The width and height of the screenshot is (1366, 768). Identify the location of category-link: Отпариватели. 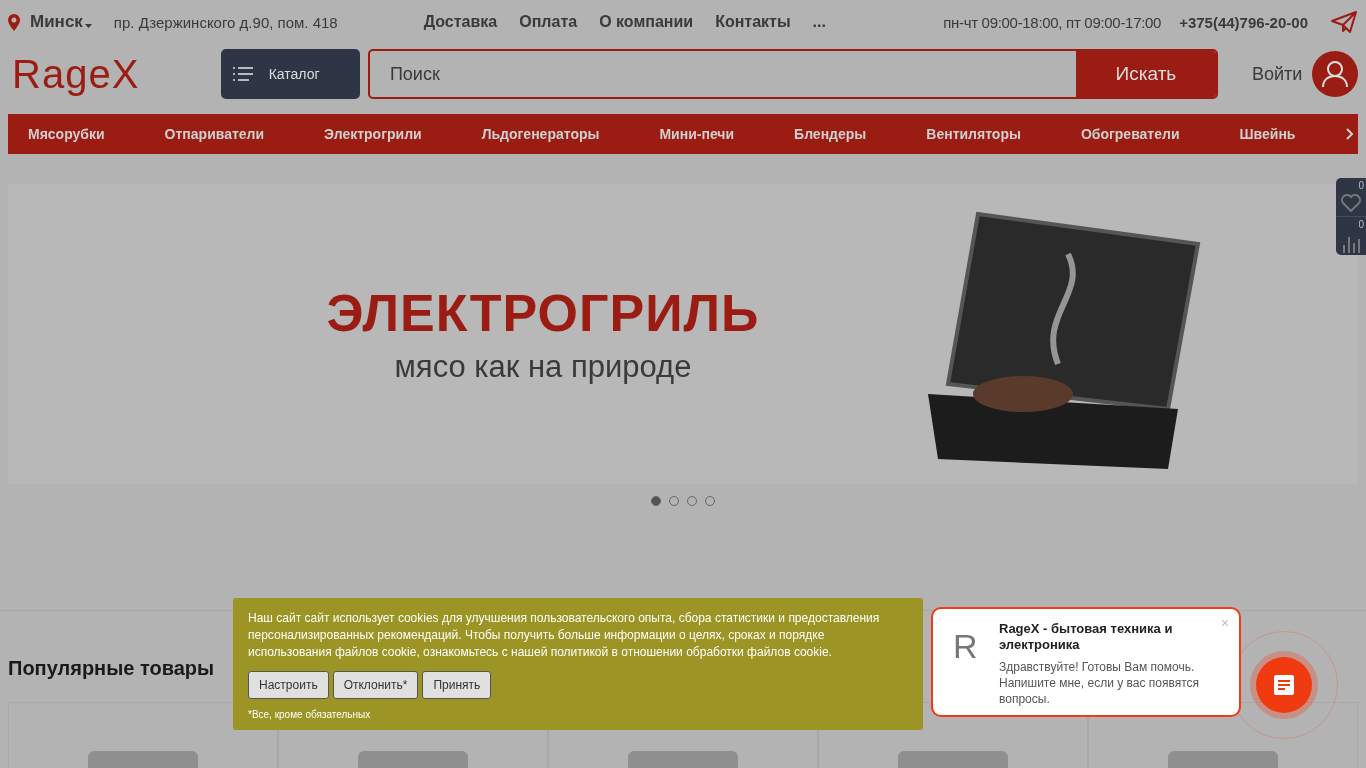
(214, 134).